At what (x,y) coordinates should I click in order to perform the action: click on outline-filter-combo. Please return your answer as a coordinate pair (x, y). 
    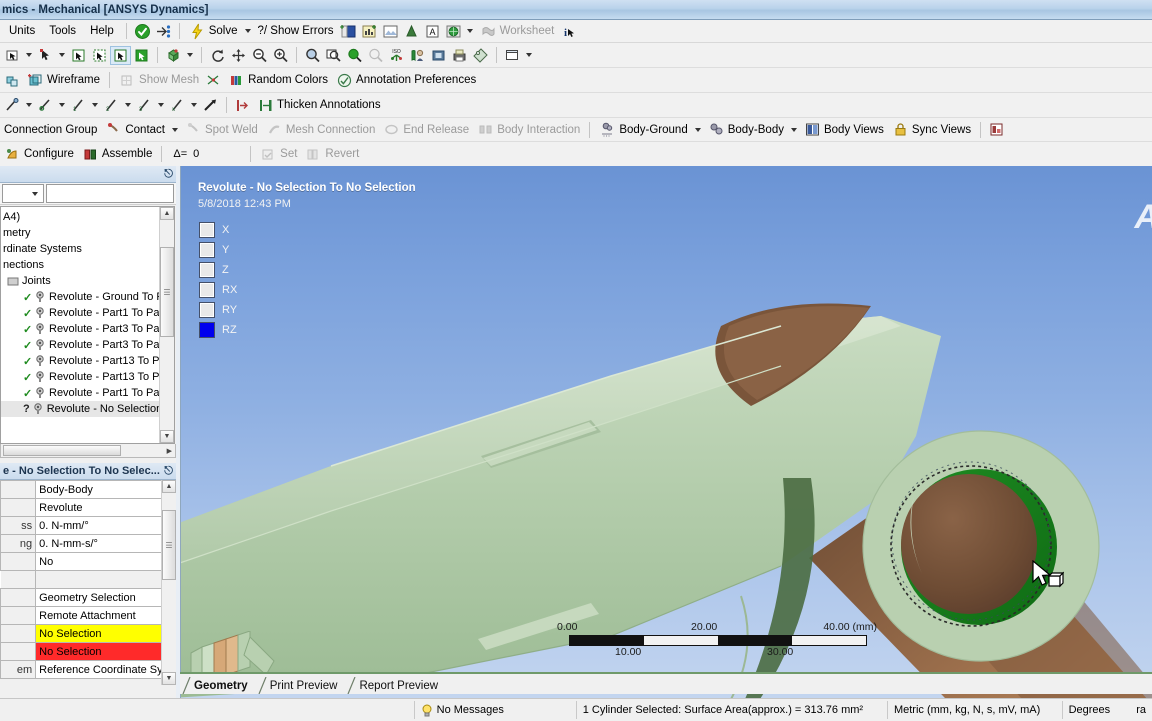
    Looking at the image, I should click on (23, 193).